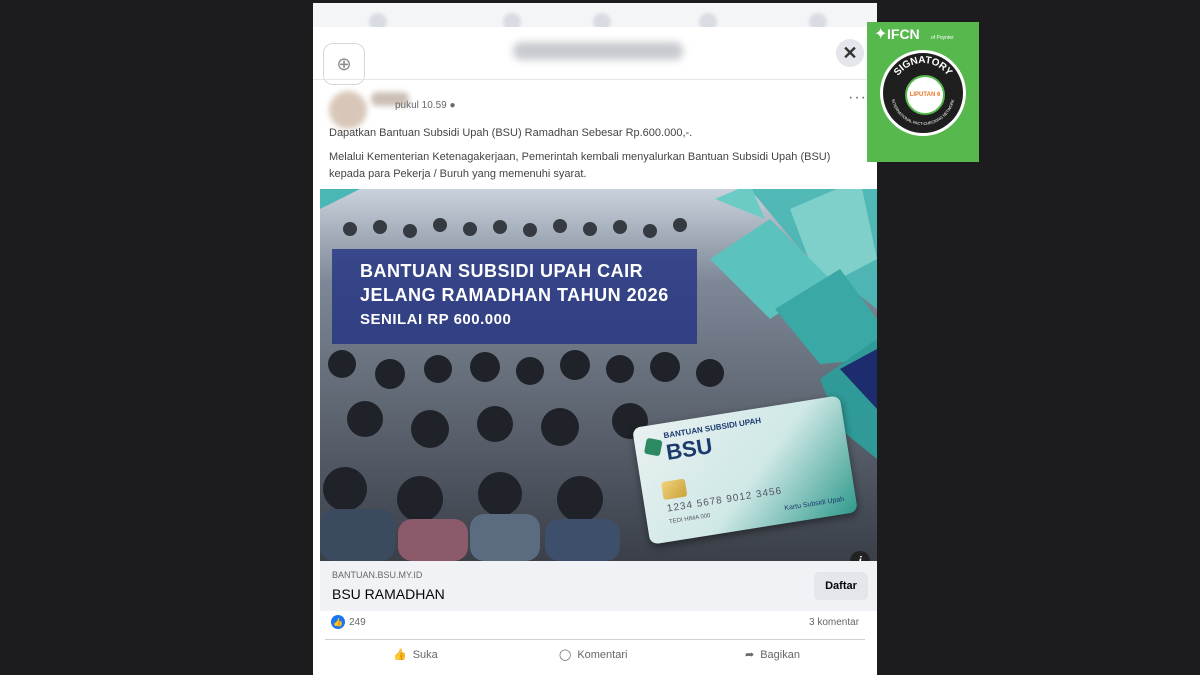 This screenshot has width=1200, height=675. What do you see at coordinates (780, 654) in the screenshot?
I see `share-label: Bagikan` at bounding box center [780, 654].